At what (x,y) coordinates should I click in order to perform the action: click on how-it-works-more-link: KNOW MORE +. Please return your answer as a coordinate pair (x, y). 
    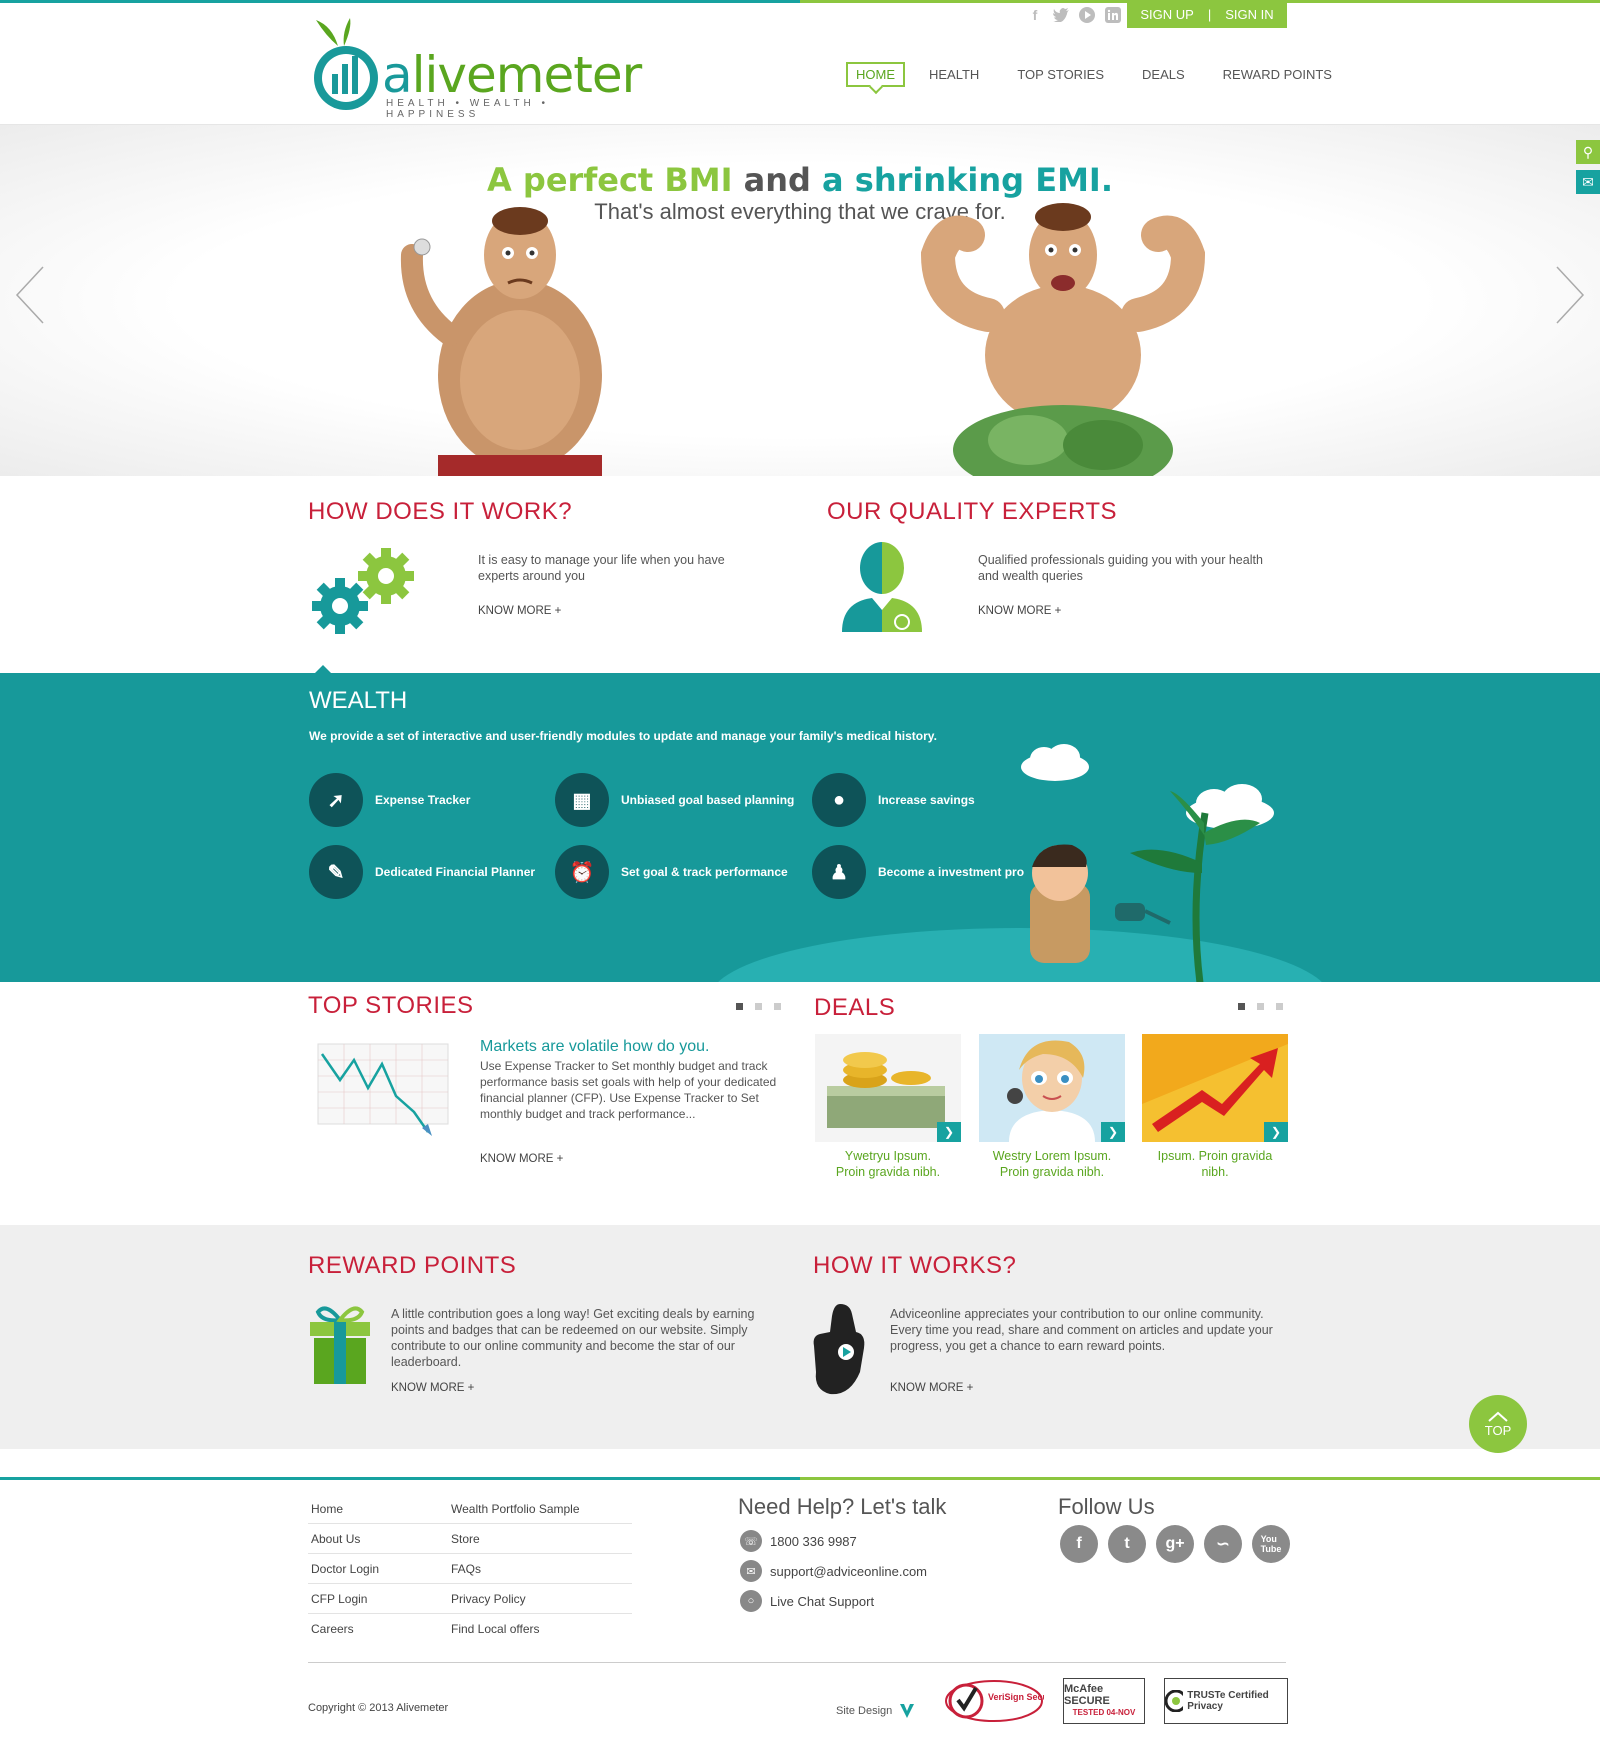
    Looking at the image, I should click on (931, 1388).